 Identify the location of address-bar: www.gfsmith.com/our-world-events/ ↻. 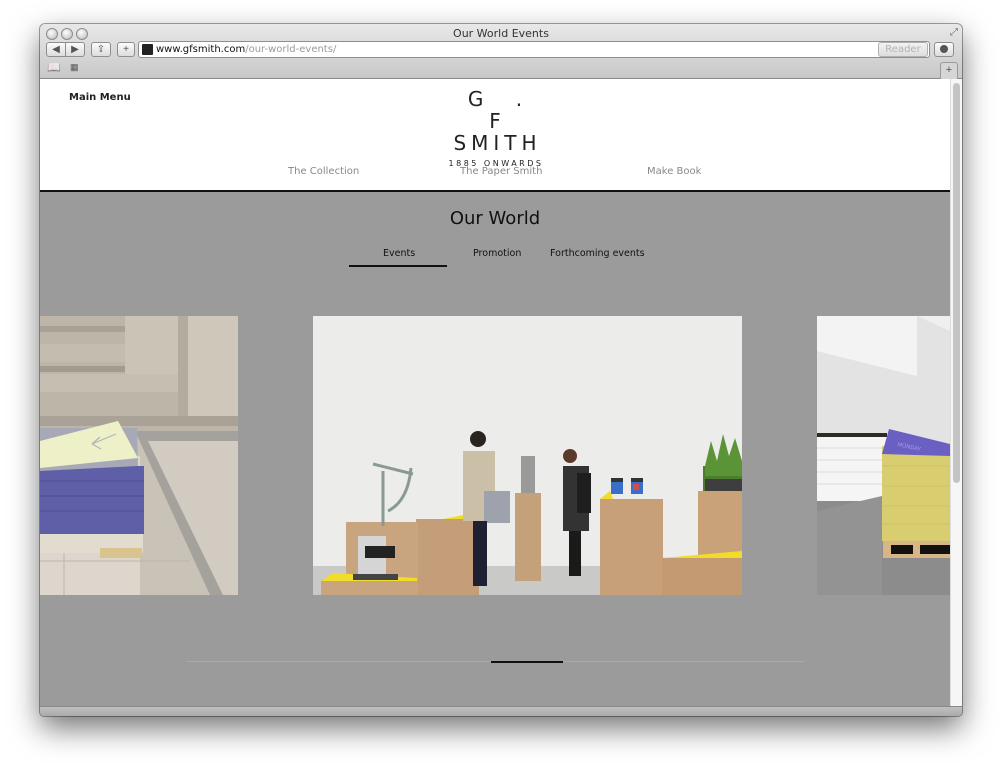
(534, 49).